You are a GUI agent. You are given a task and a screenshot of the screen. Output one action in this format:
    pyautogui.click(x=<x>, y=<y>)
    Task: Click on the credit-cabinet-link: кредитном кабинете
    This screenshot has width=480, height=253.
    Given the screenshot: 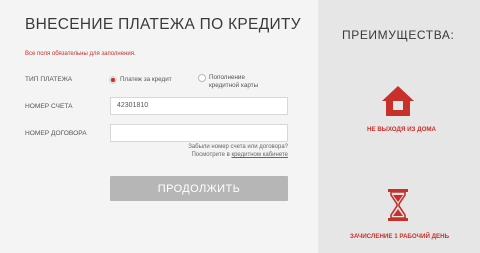 What is the action you would take?
    pyautogui.click(x=259, y=155)
    